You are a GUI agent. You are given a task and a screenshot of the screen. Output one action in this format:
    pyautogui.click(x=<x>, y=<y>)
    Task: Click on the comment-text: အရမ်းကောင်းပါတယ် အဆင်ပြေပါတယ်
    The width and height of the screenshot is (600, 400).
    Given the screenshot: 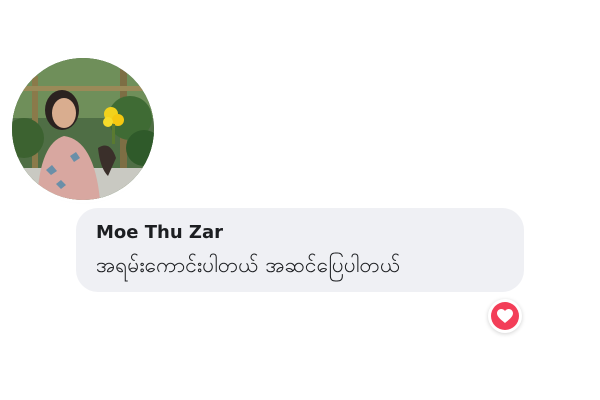 What is the action you would take?
    pyautogui.click(x=248, y=265)
    